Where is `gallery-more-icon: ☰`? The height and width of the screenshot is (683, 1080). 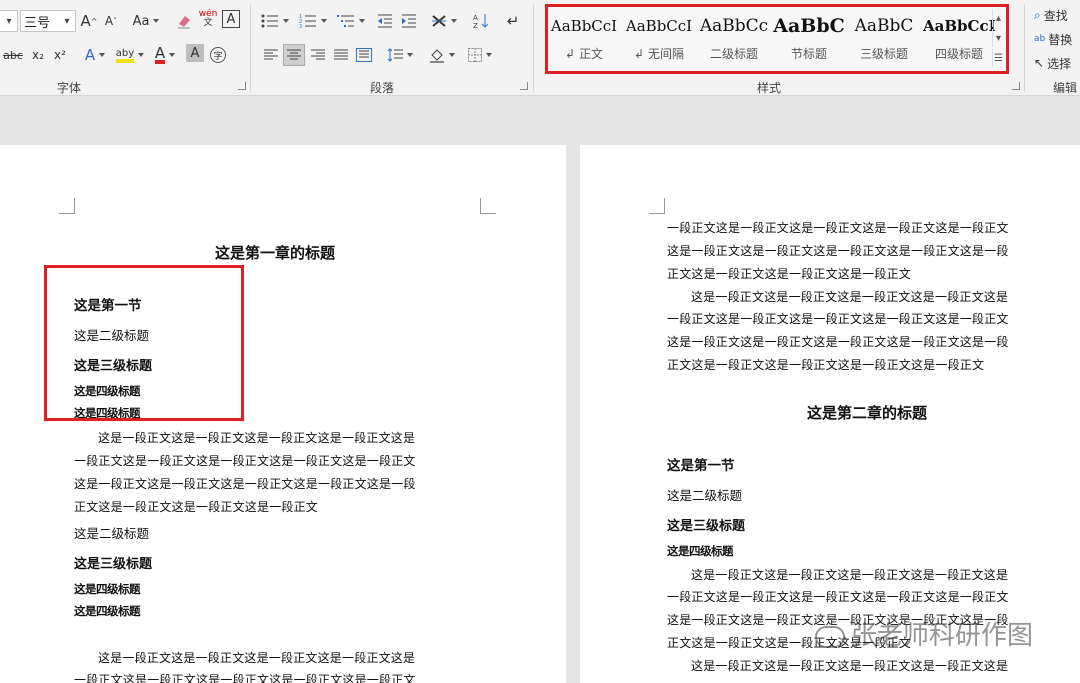 gallery-more-icon: ☰ is located at coordinates (998, 58).